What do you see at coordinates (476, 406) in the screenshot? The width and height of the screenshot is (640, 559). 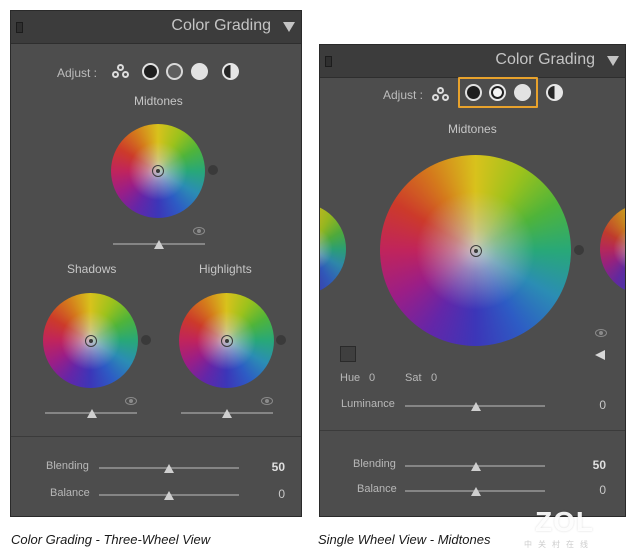 I see `luminance-thumb` at bounding box center [476, 406].